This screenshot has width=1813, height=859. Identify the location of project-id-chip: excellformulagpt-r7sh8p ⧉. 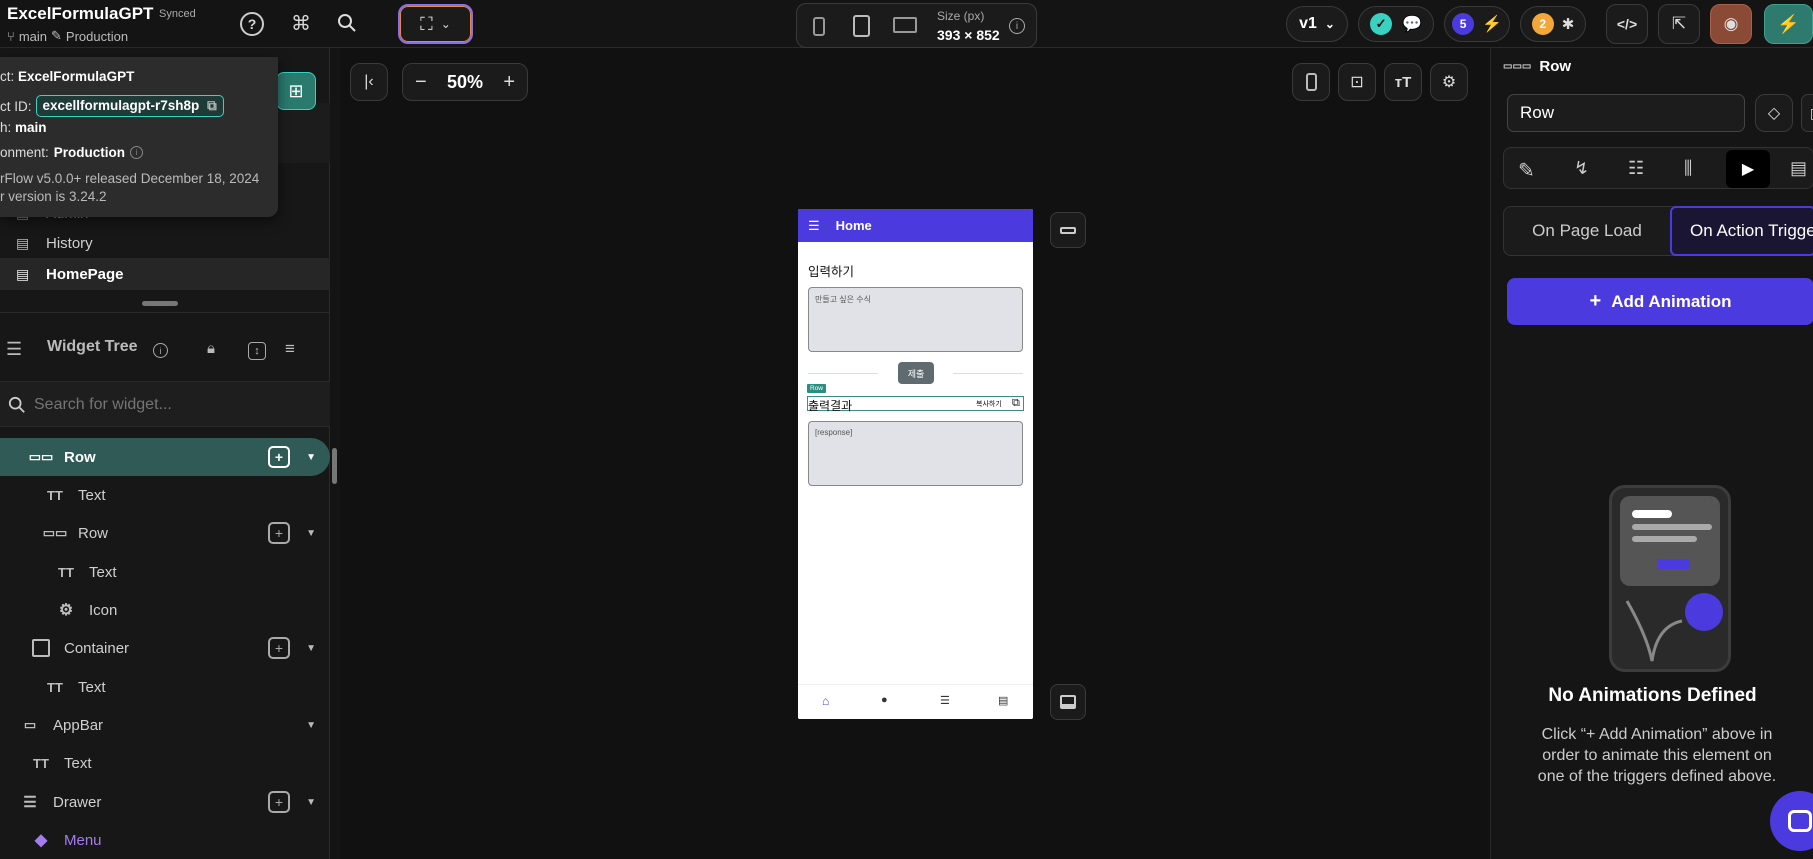
(129, 106).